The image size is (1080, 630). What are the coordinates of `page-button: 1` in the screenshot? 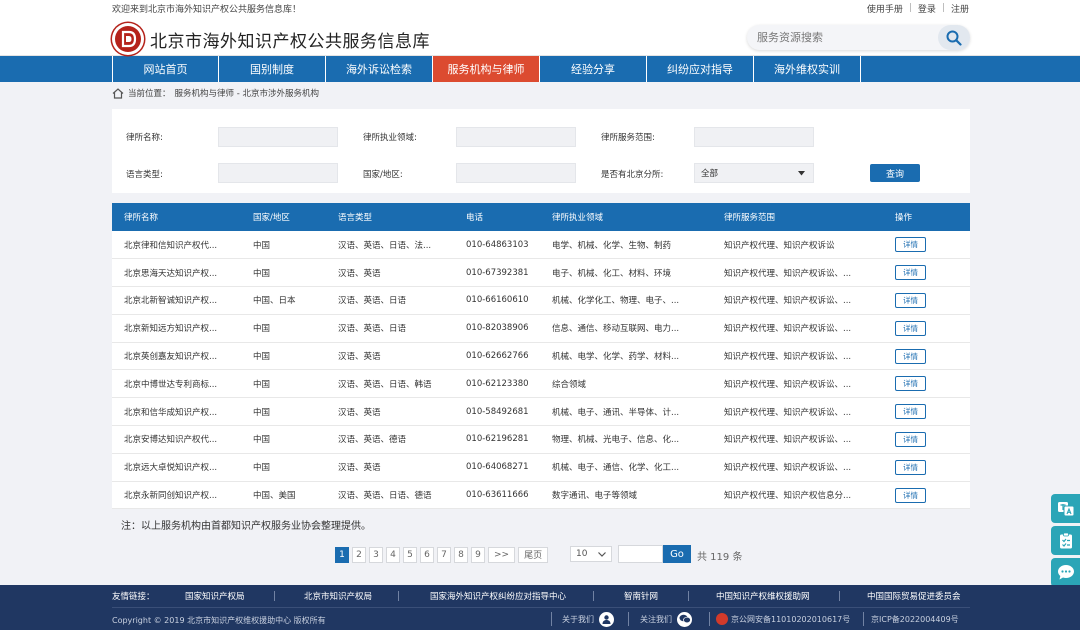 It's located at (342, 554).